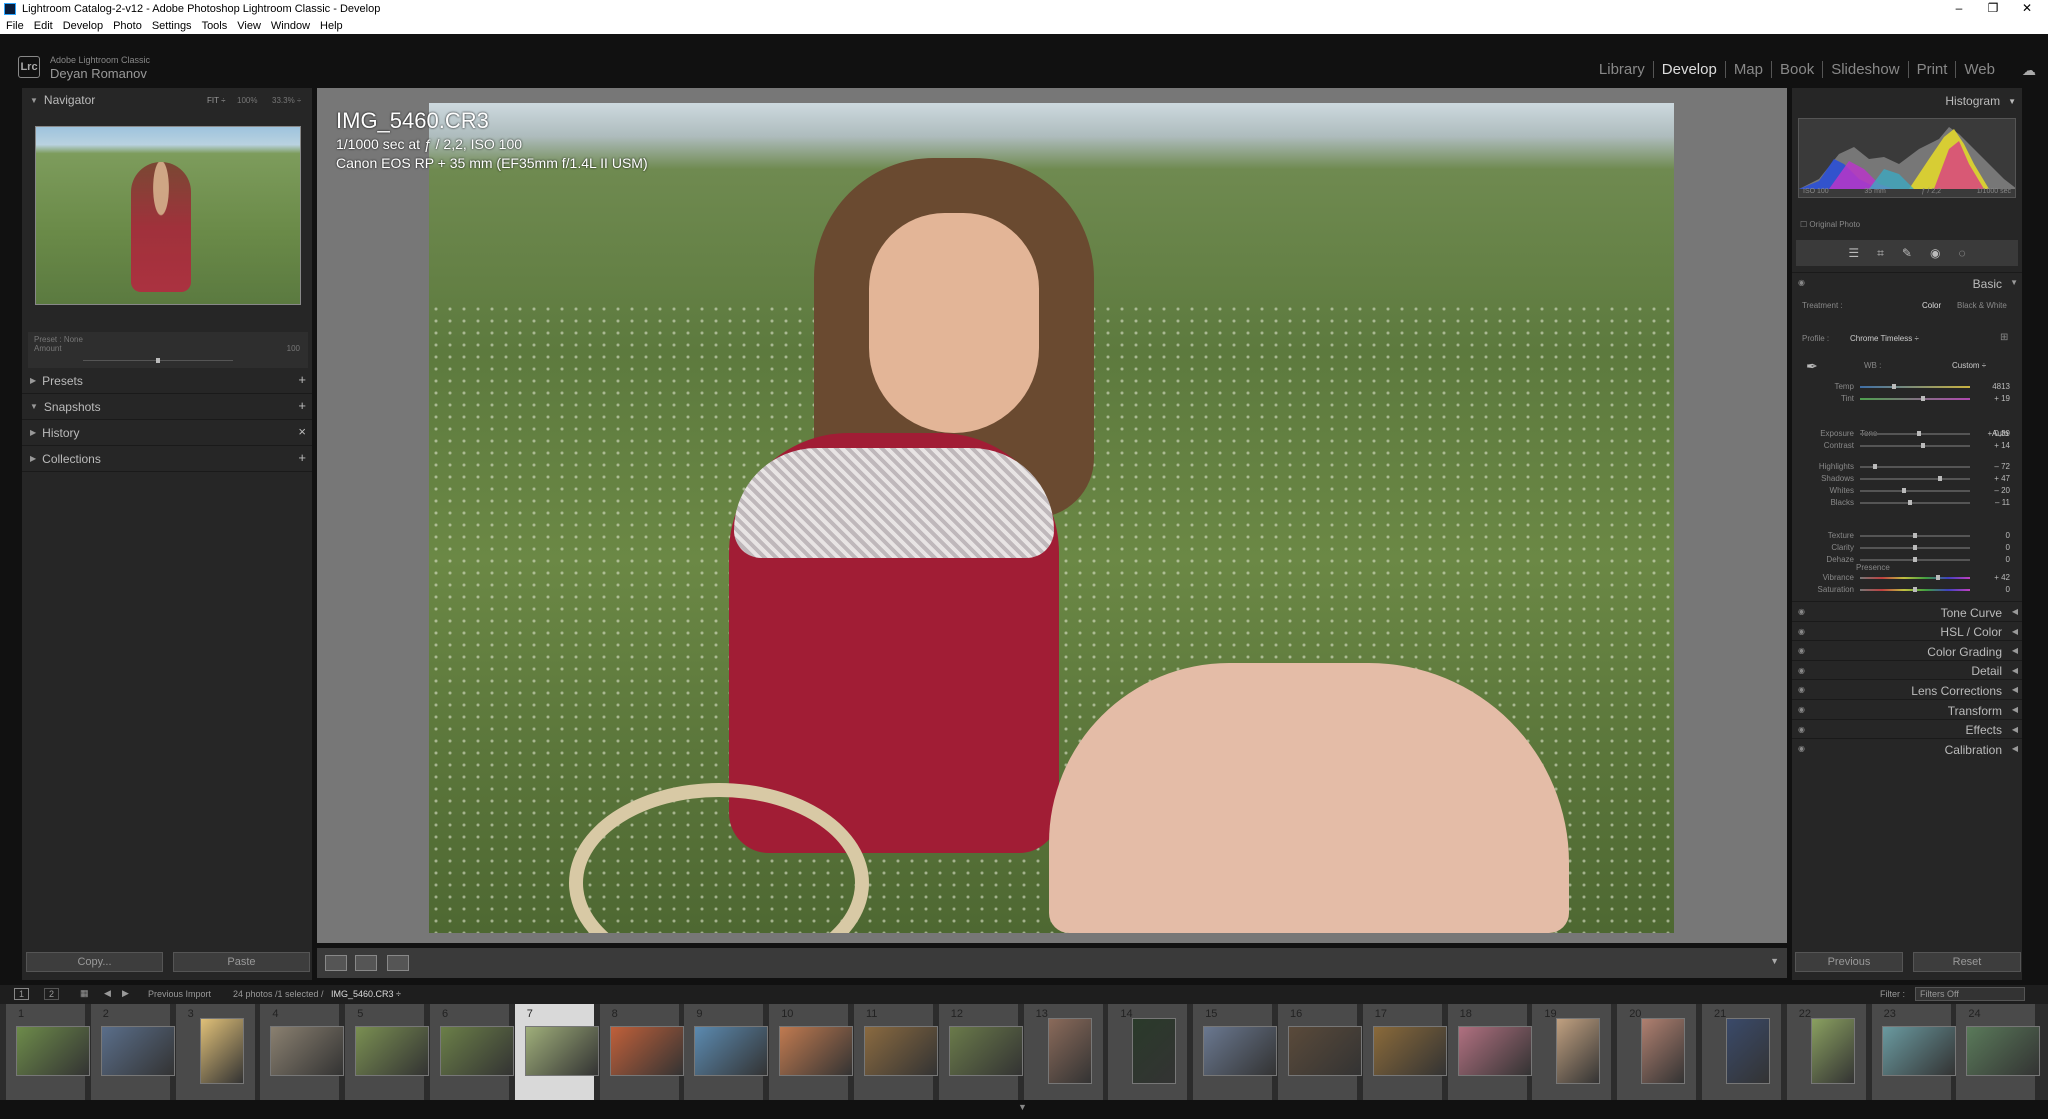 Image resolution: width=2048 pixels, height=1119 pixels. What do you see at coordinates (1849, 962) in the screenshot?
I see `previous-button: Previous` at bounding box center [1849, 962].